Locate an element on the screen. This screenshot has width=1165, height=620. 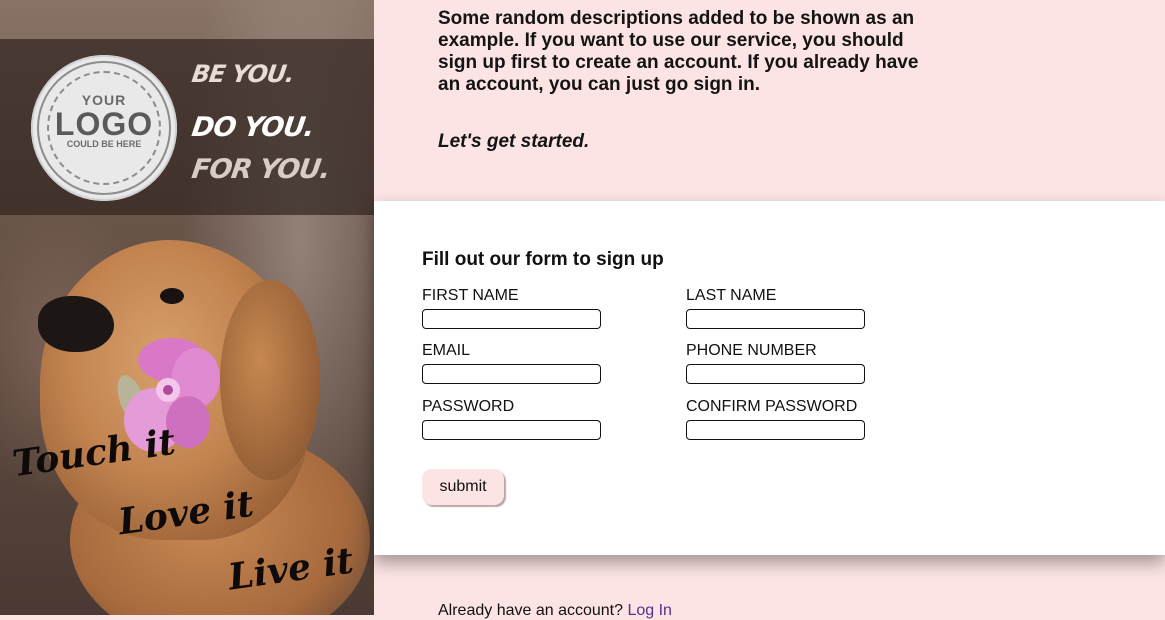
first-name-label: FIRST NAME is located at coordinates (470, 295).